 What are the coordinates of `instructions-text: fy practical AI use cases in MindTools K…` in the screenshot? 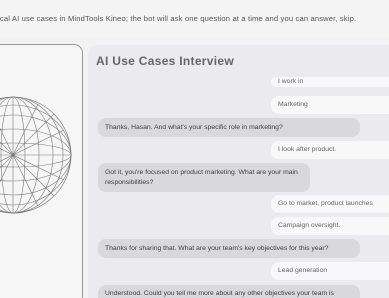 It's located at (178, 18).